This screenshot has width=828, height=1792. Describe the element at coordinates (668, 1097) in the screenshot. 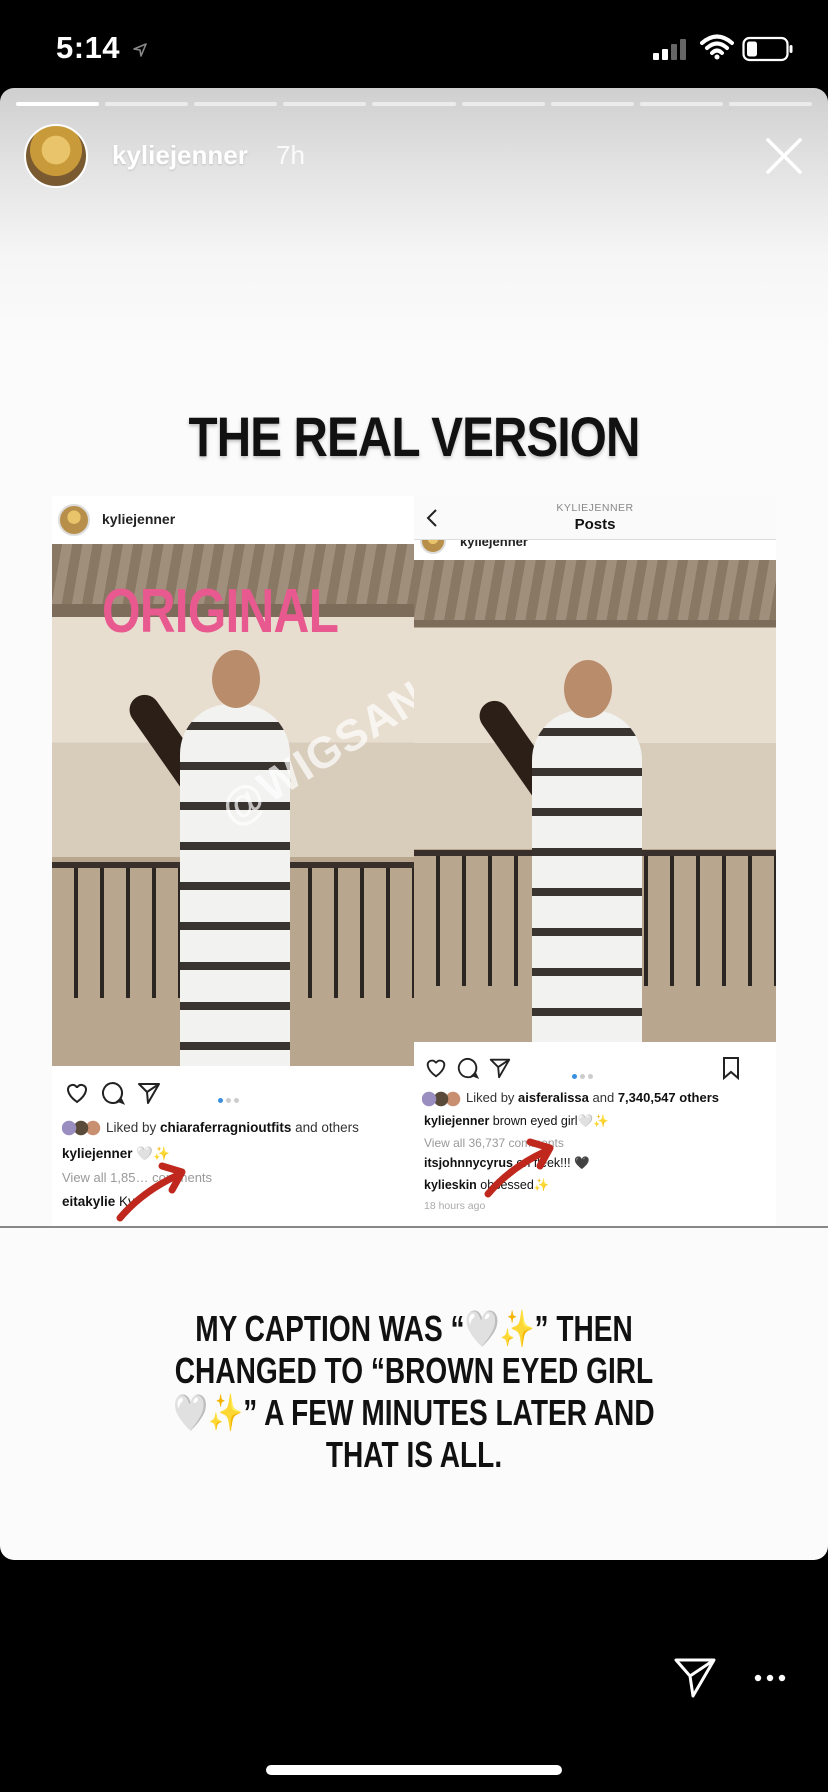

I see `liked-count: 7,340,547 others` at that location.